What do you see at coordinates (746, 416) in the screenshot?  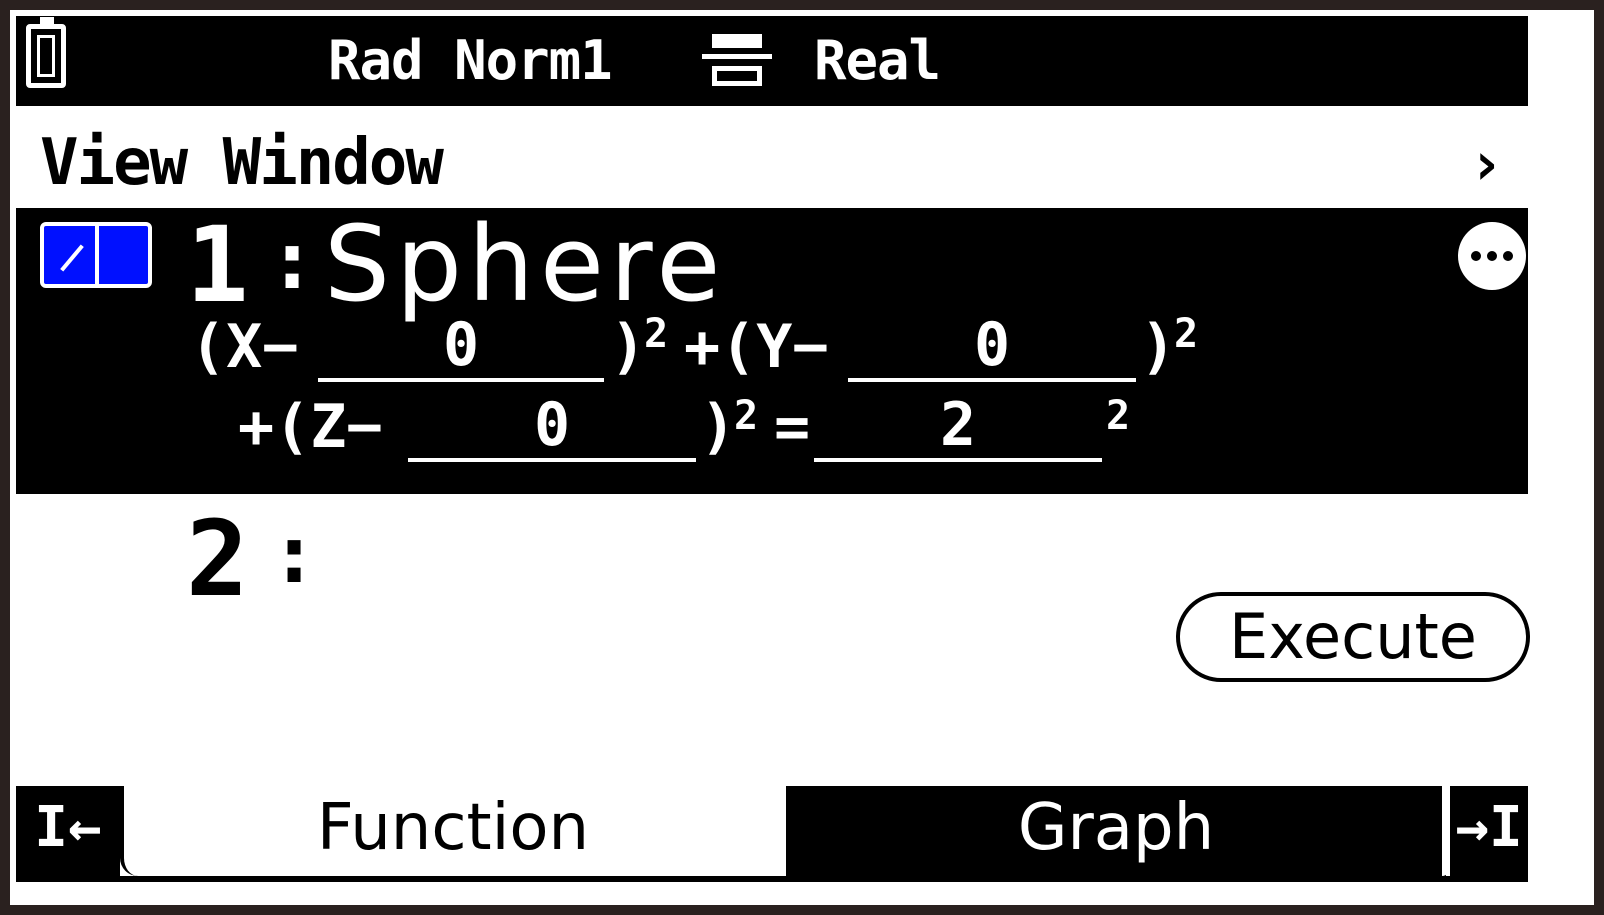 I see `eq-z-exponent: 2` at bounding box center [746, 416].